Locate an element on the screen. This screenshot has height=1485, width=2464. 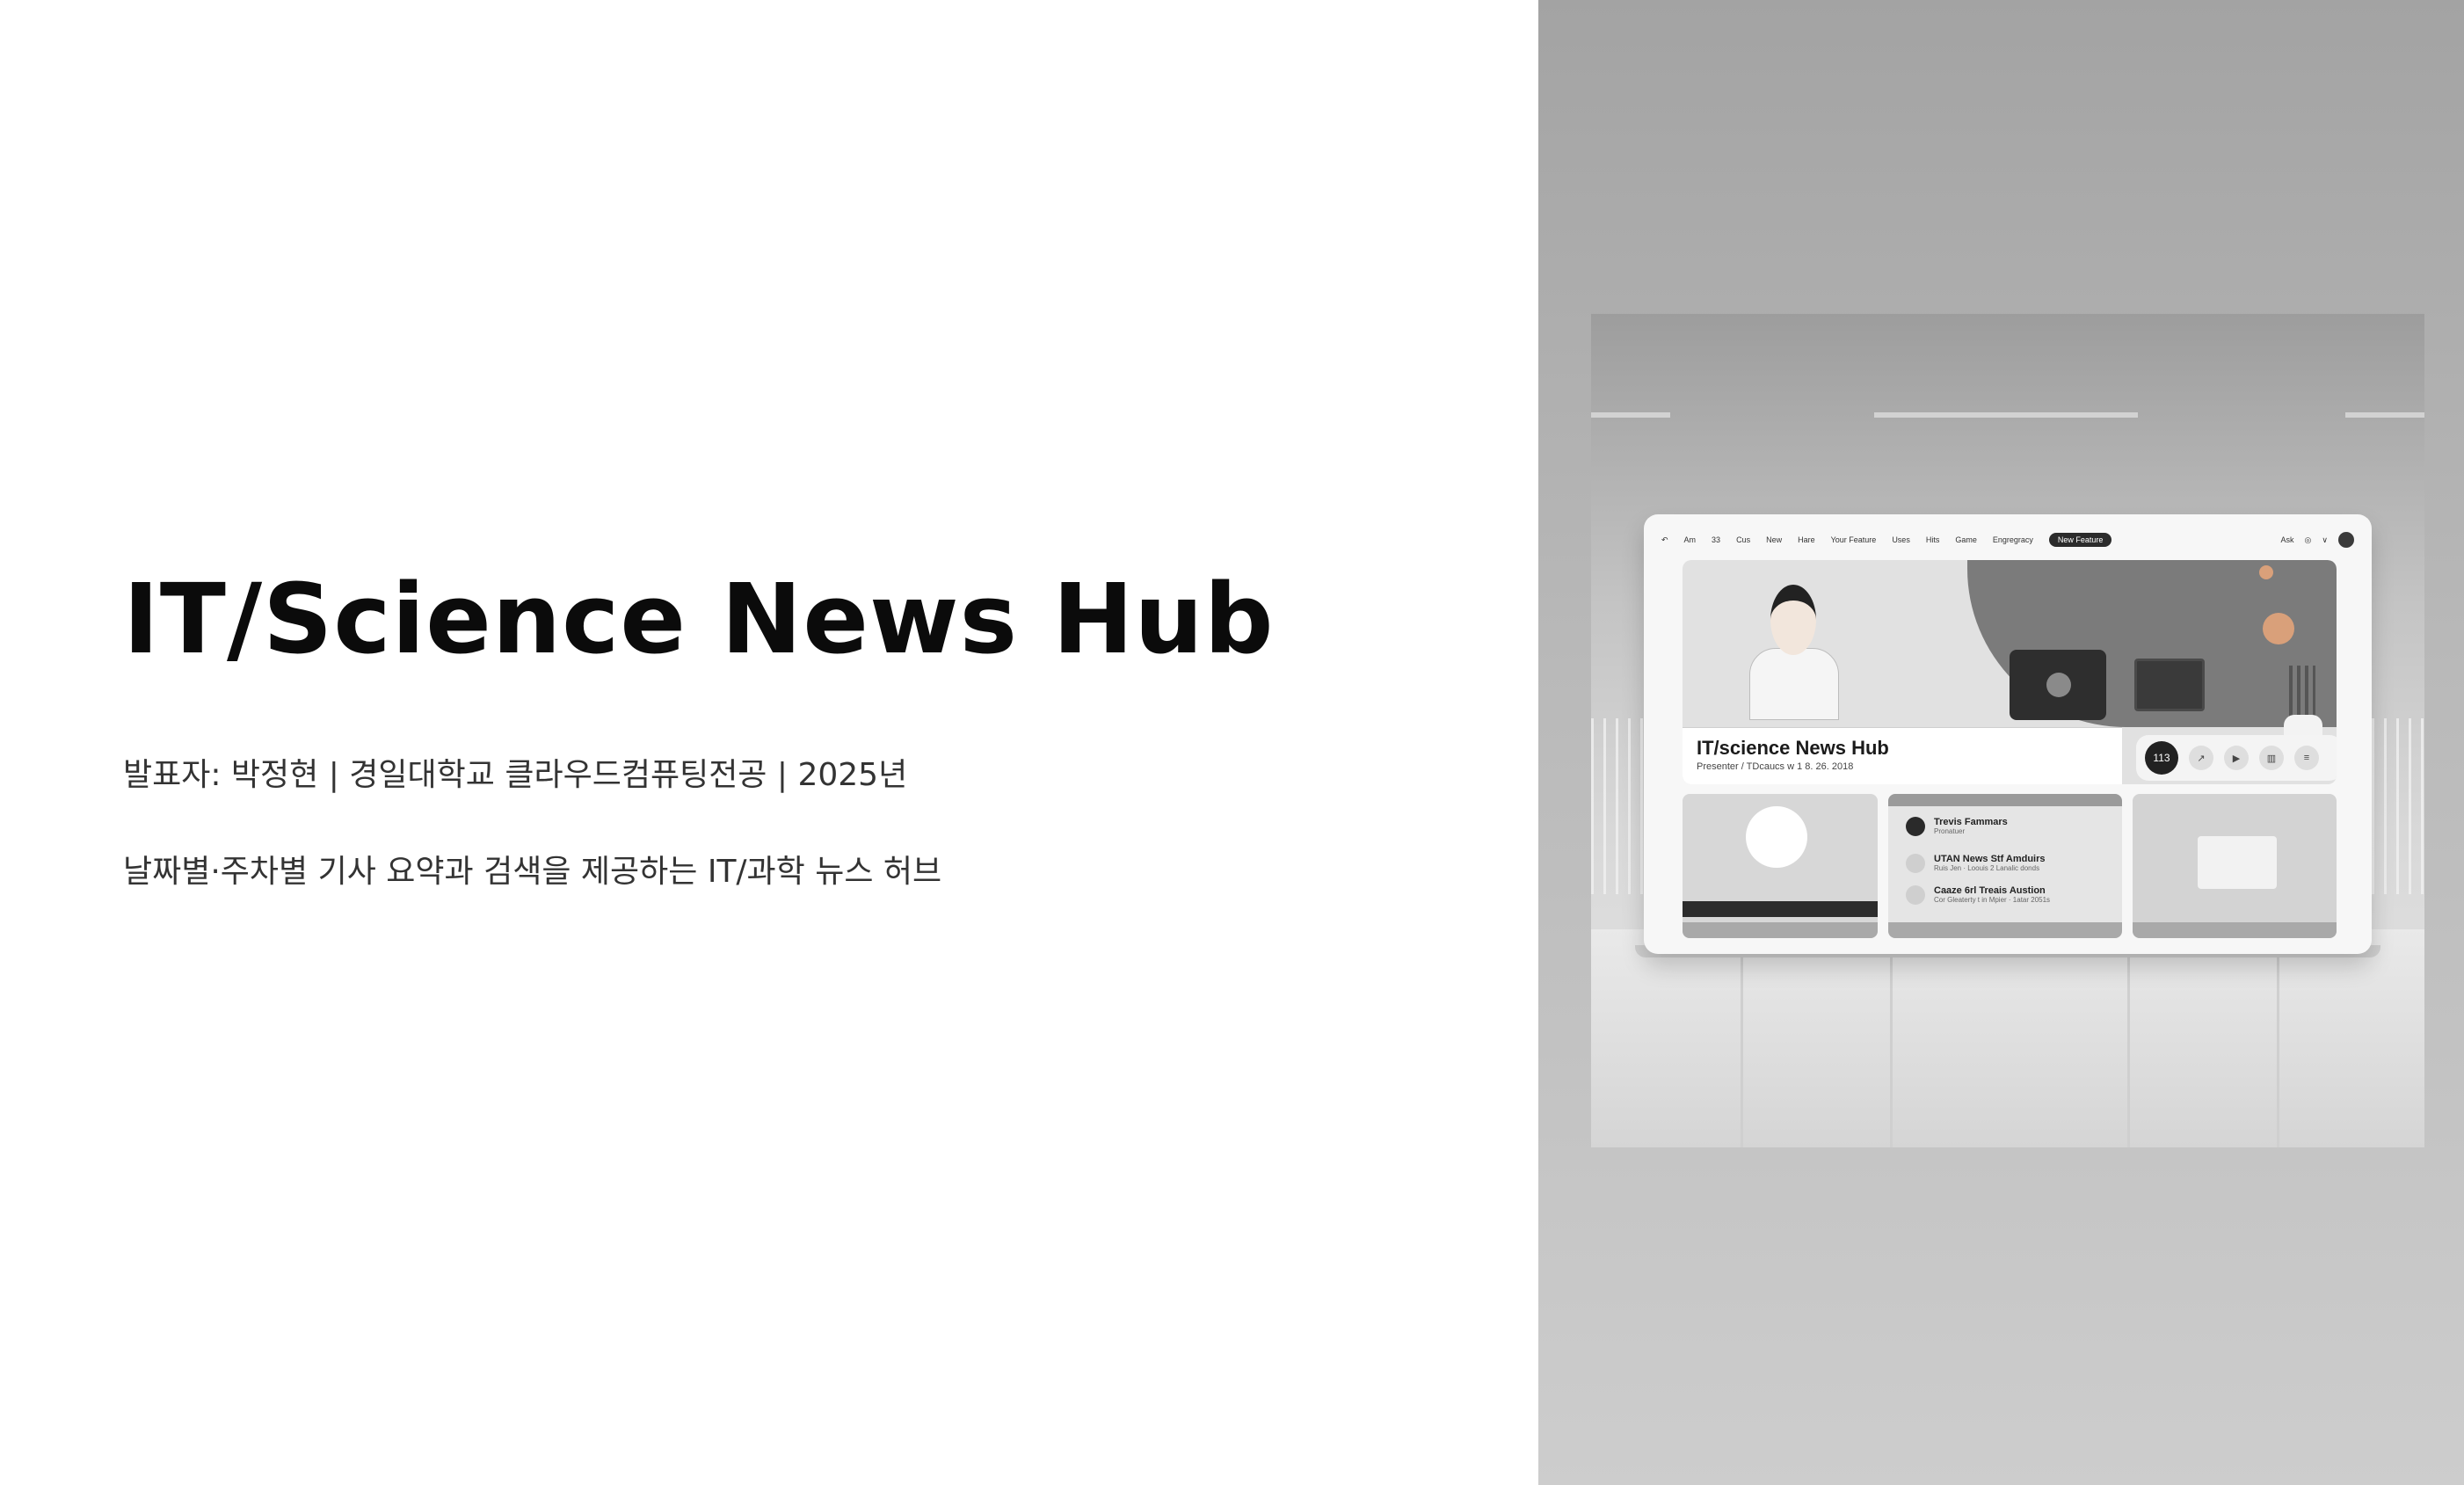
list-item-subtitle: Ruis Jen · Loouis 2 Lanalic donds is located at coordinates (1987, 868).